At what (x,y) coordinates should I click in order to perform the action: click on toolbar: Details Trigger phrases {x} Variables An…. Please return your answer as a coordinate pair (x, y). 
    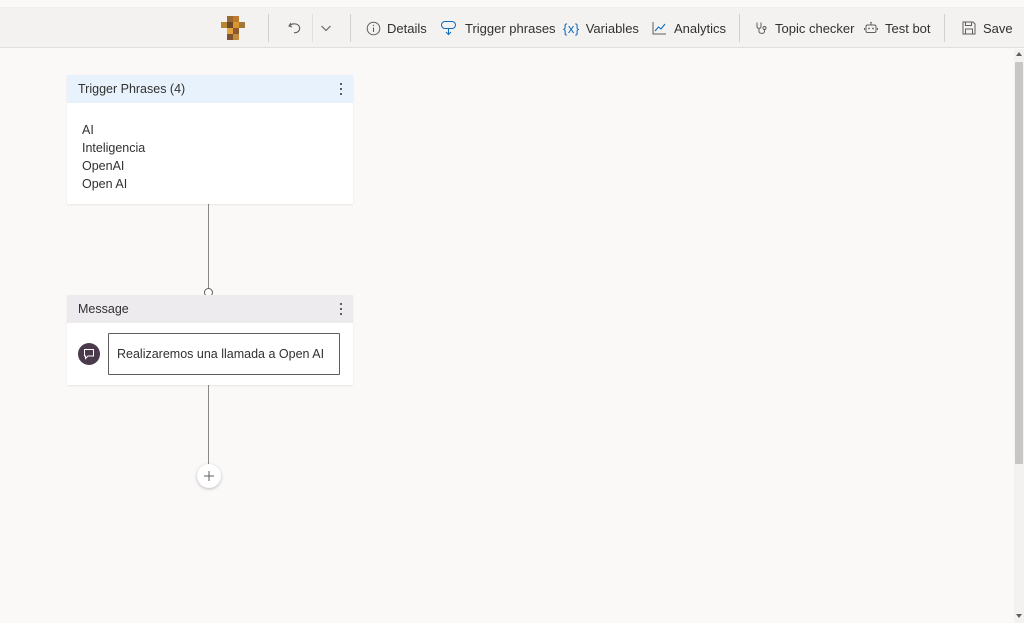
    Looking at the image, I should click on (512, 28).